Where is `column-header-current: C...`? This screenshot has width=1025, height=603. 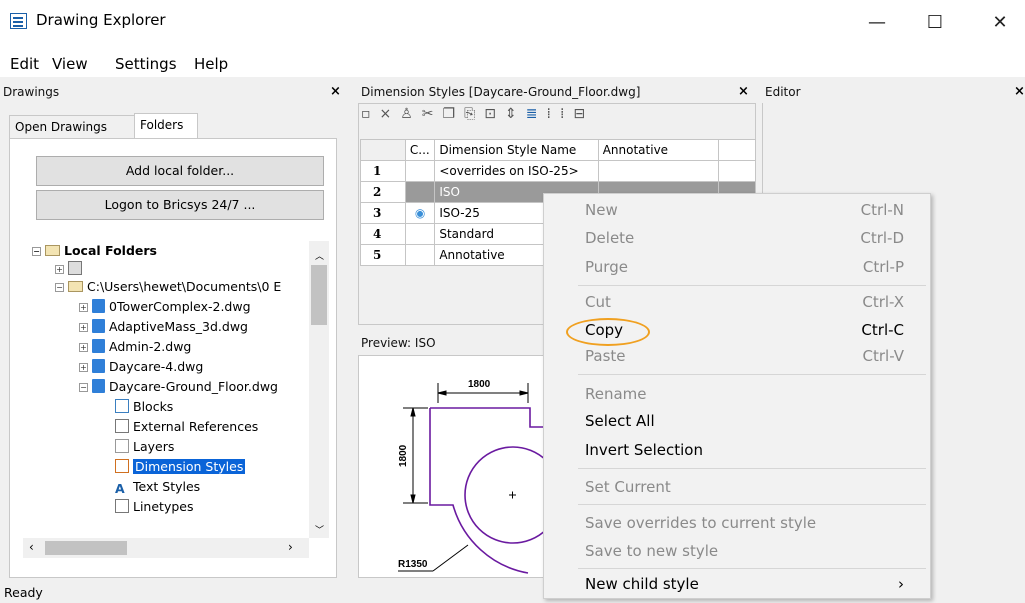 column-header-current: C... is located at coordinates (420, 150).